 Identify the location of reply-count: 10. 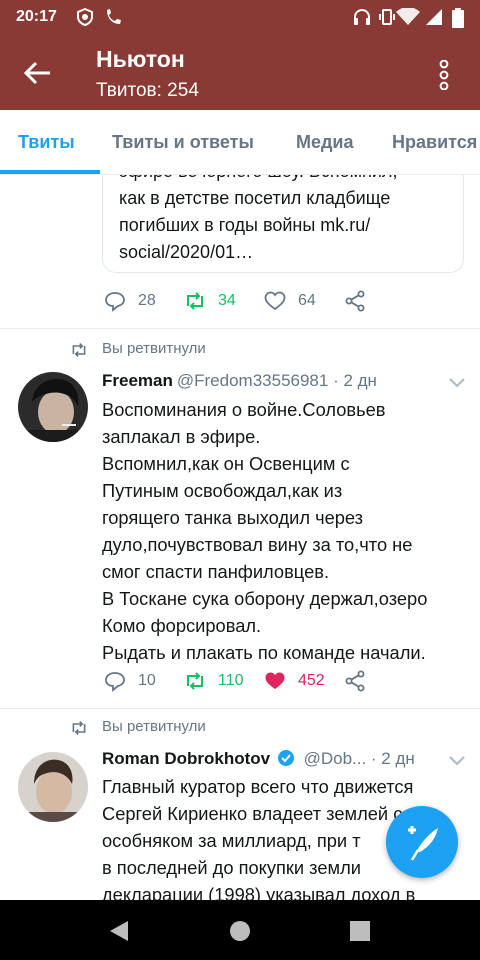
(147, 680).